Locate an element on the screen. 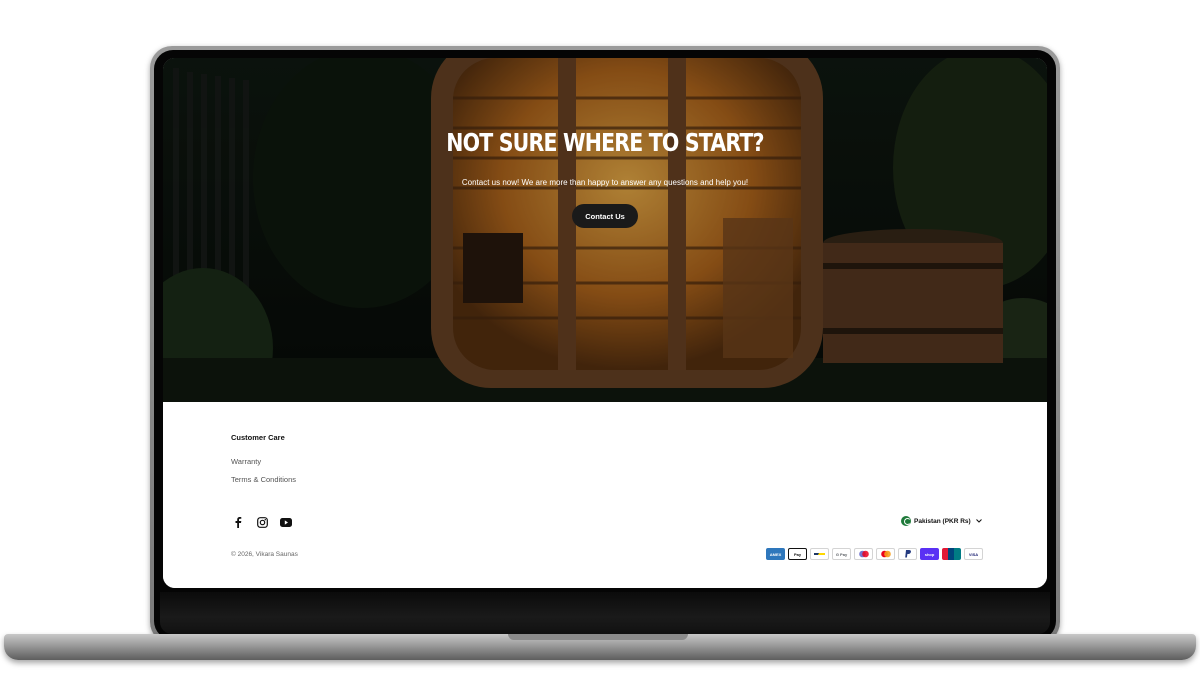 This screenshot has height=675, width=1200. visa-icon: VISA is located at coordinates (973, 554).